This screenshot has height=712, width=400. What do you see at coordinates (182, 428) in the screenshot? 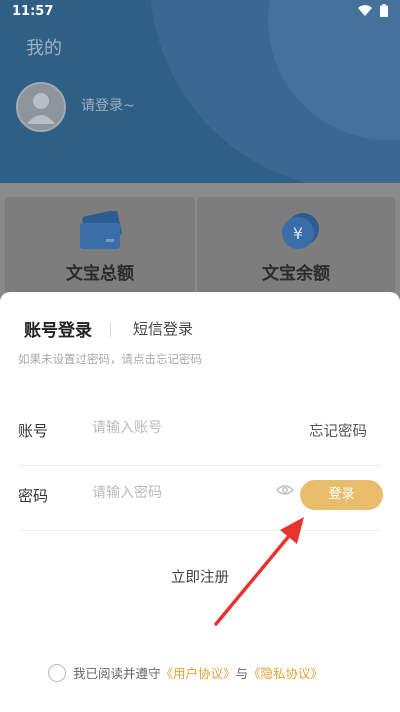
I see `account-input` at bounding box center [182, 428].